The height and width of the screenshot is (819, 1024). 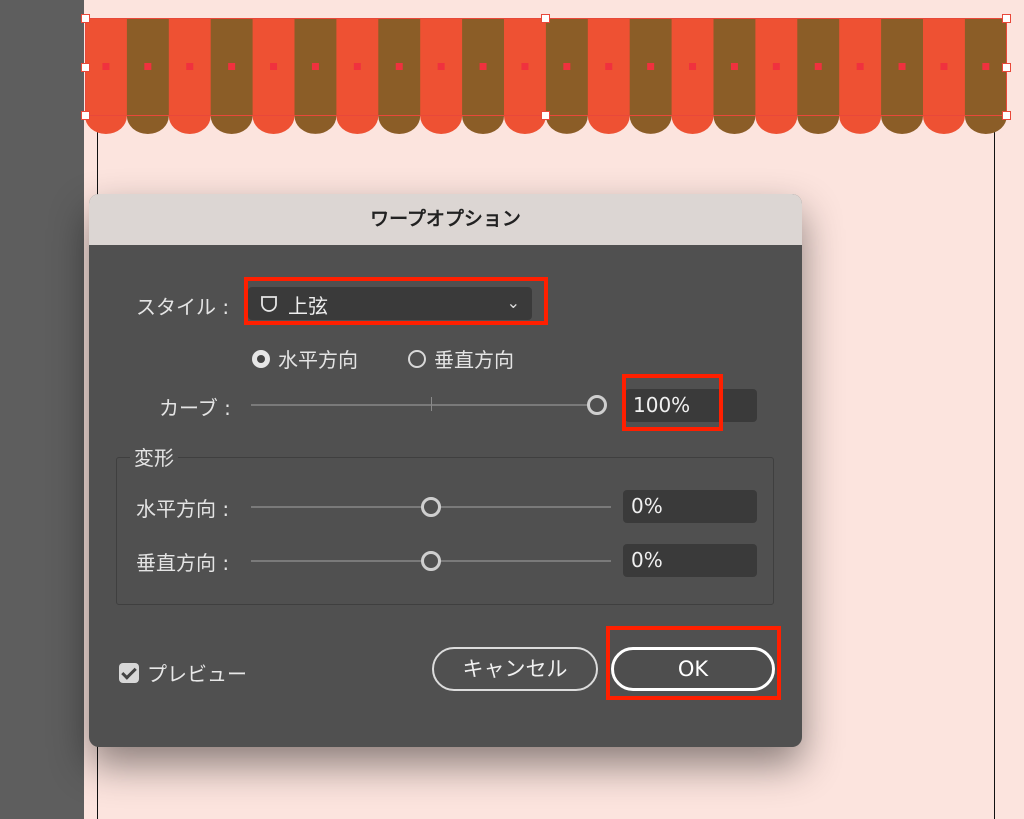 I want to click on selection-handle-bottom, so click(x=545, y=115).